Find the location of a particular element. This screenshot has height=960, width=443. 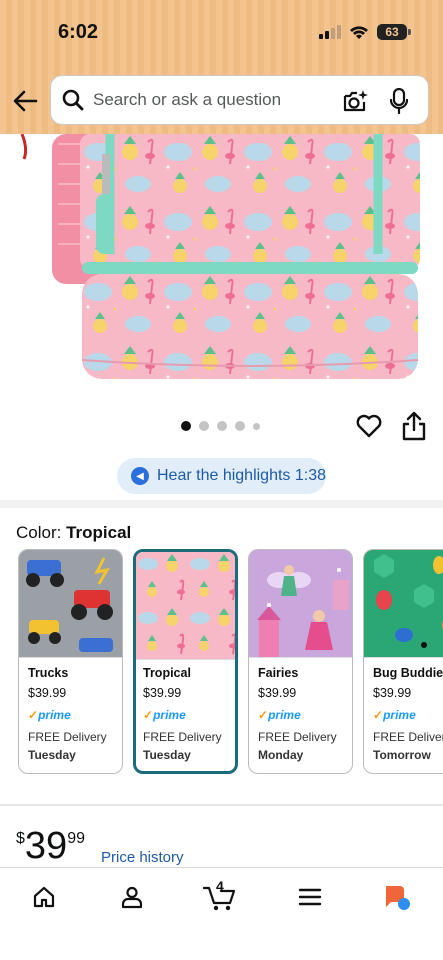

cart-count-badge: 4 is located at coordinates (220, 886).